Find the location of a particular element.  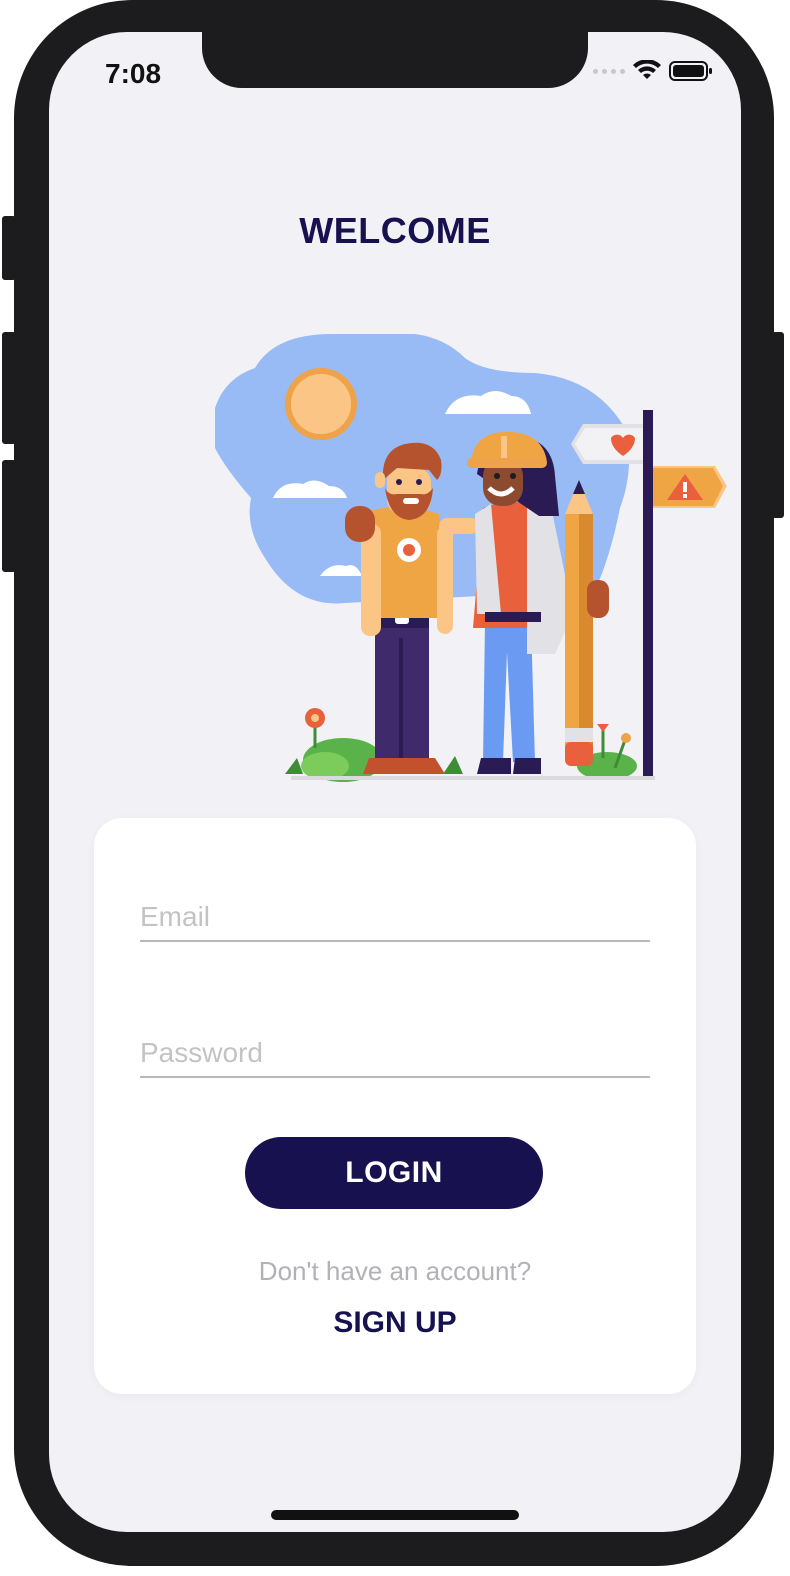

mute-switch is located at coordinates (9, 248).